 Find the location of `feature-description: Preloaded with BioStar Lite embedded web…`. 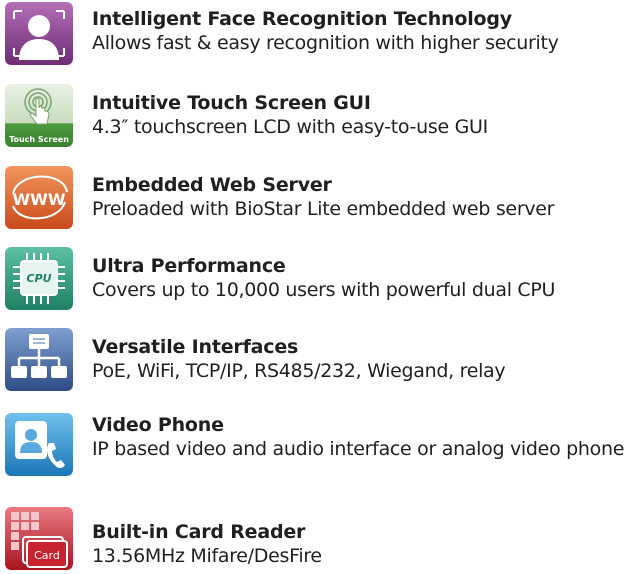

feature-description: Preloaded with BioStar Lite embedded web… is located at coordinates (323, 209).